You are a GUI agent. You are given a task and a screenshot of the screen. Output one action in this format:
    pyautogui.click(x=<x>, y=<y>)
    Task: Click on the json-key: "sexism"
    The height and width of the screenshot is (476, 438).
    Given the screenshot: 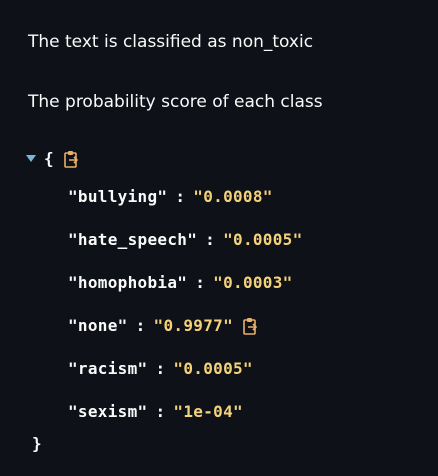 What is the action you would take?
    pyautogui.click(x=108, y=411)
    